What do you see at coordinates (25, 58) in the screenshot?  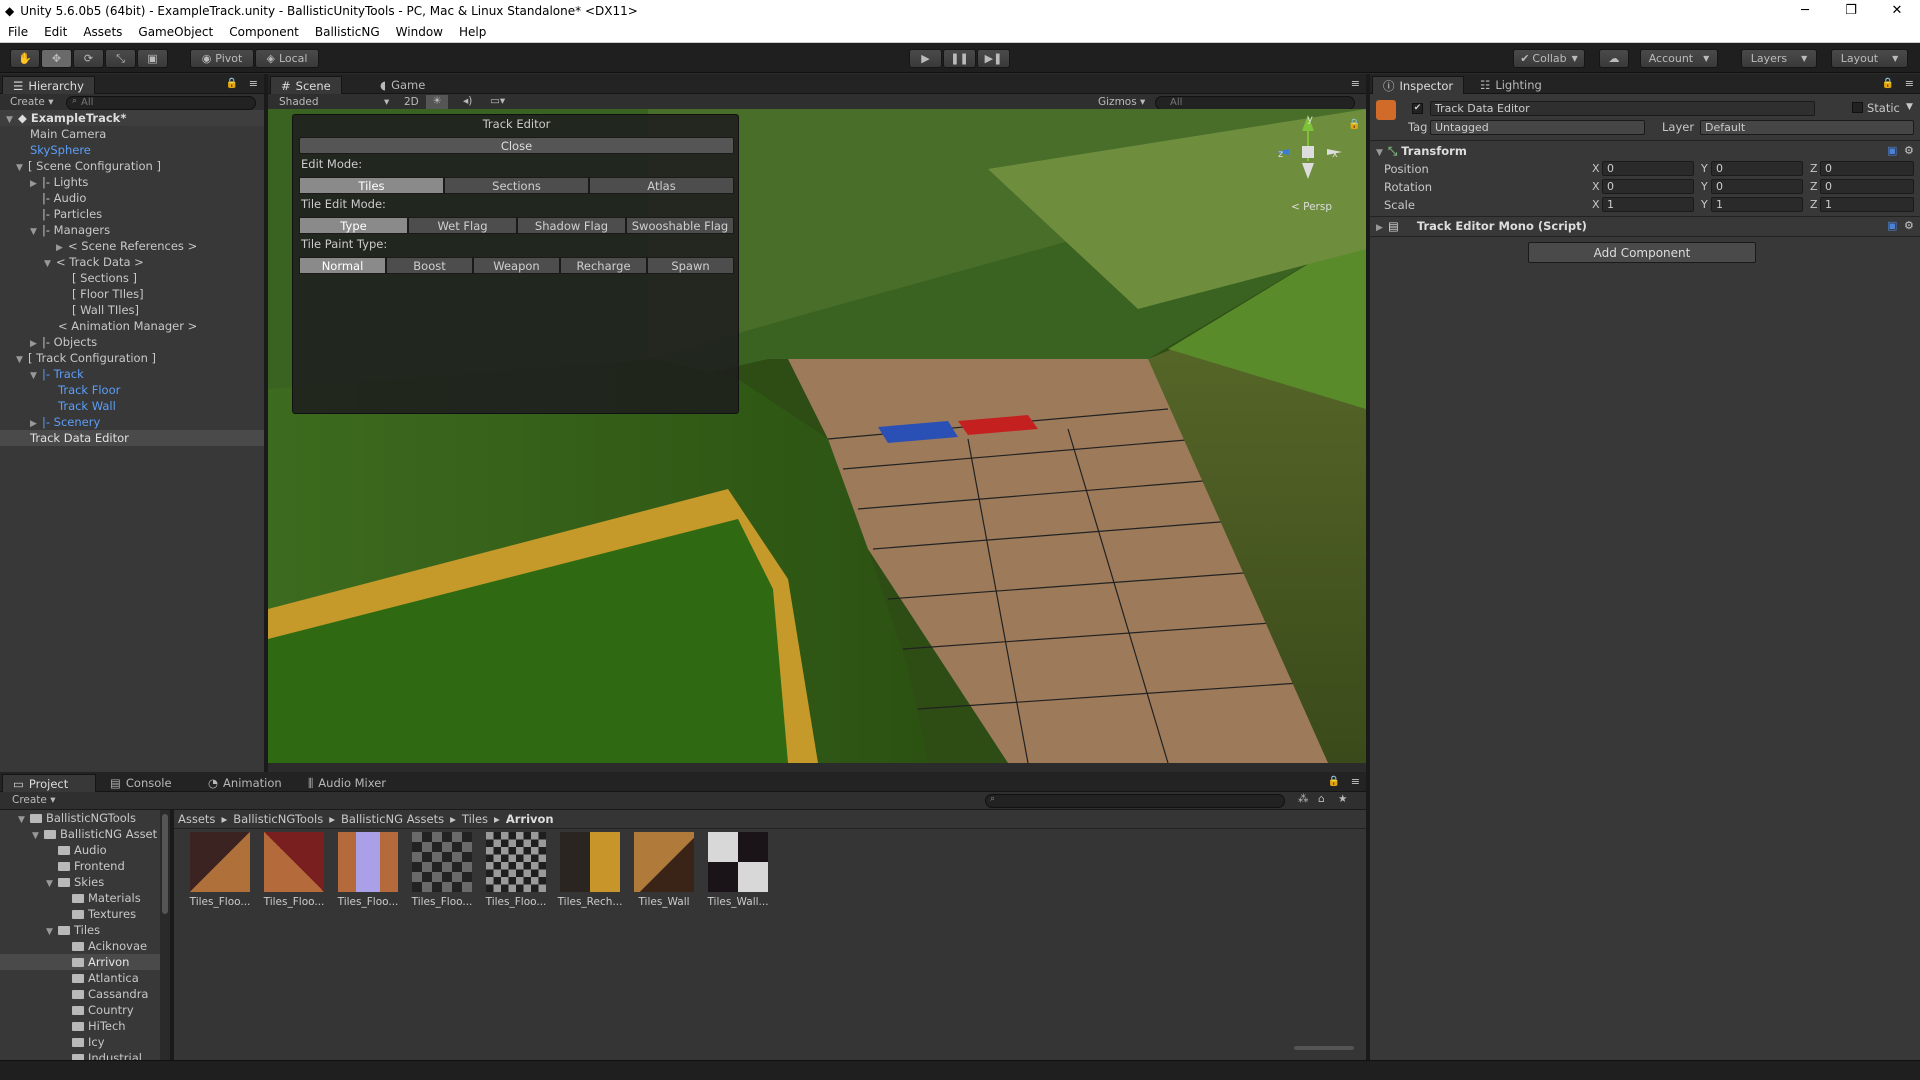 I see `hand-tool-button: ✋` at bounding box center [25, 58].